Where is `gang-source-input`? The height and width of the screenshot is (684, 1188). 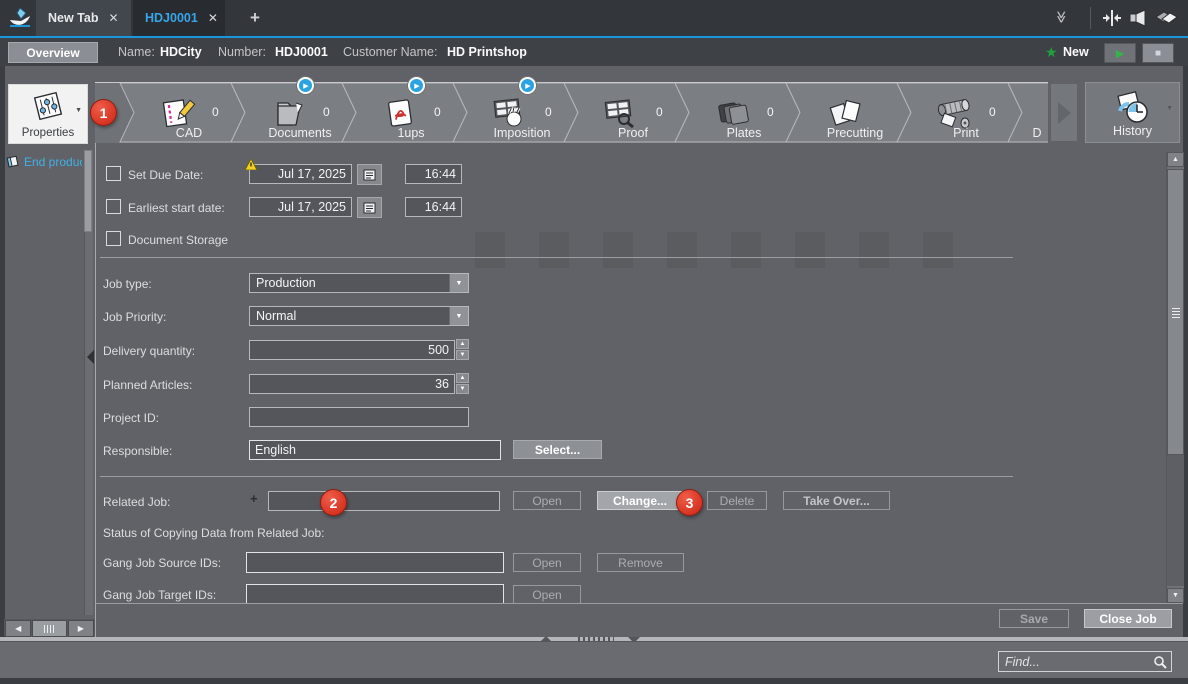
gang-source-input is located at coordinates (375, 562).